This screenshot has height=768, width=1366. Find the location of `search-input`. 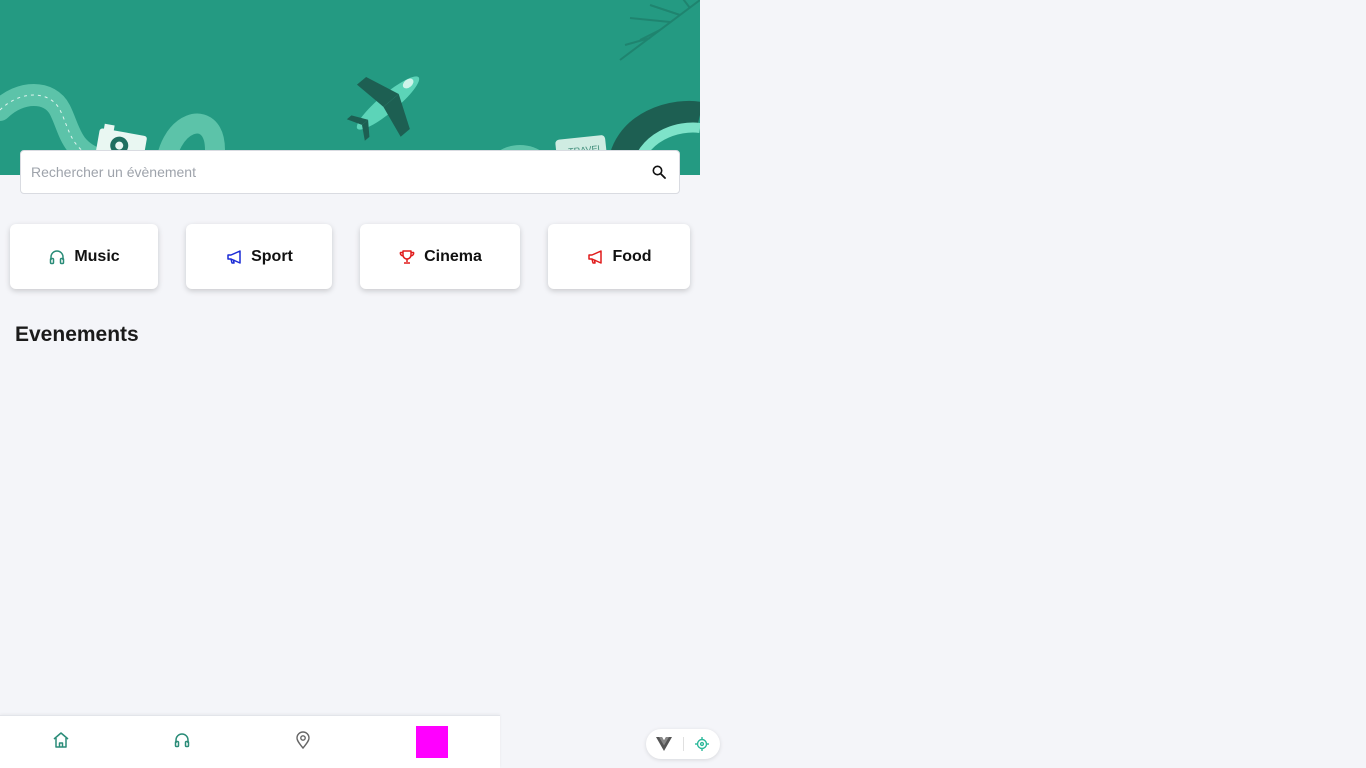

search-input is located at coordinates (340, 172).